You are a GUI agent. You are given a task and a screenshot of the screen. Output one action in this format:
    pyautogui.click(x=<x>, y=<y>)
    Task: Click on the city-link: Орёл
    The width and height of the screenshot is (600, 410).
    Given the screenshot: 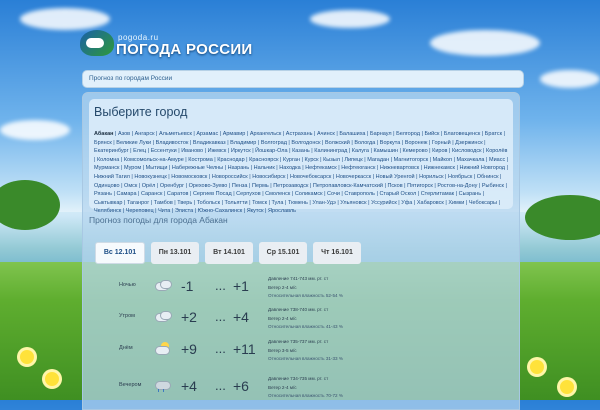 What is the action you would take?
    pyautogui.click(x=149, y=186)
    